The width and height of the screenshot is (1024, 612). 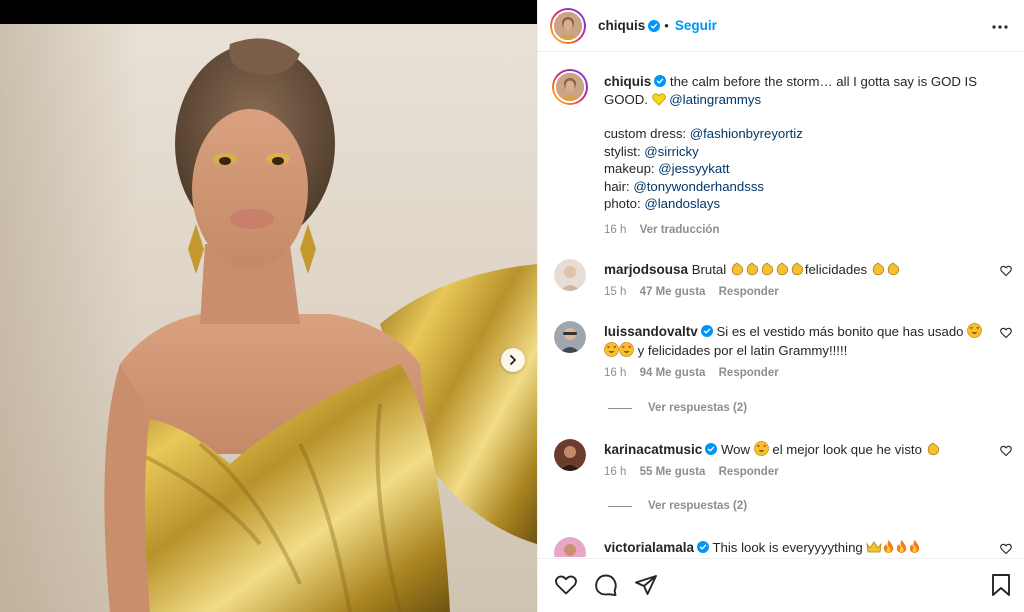 I want to click on caption-username: chiquis, so click(x=627, y=81).